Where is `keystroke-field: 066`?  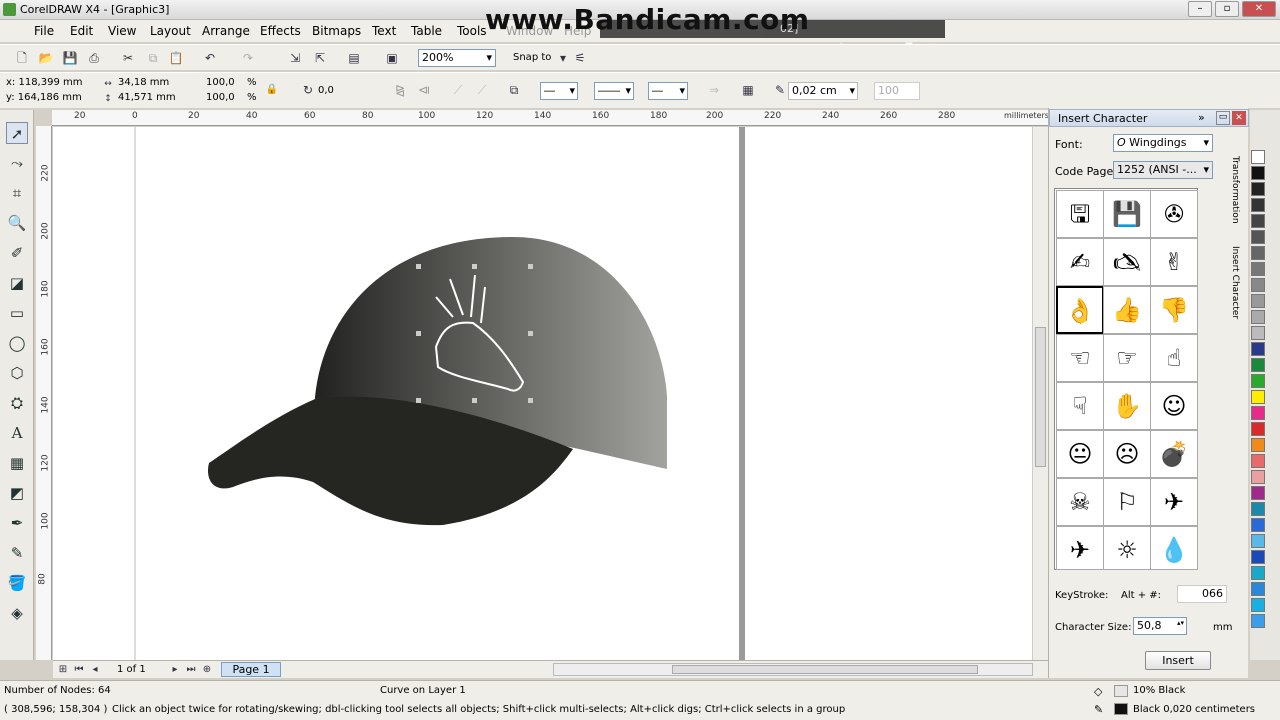 keystroke-field: 066 is located at coordinates (1202, 594).